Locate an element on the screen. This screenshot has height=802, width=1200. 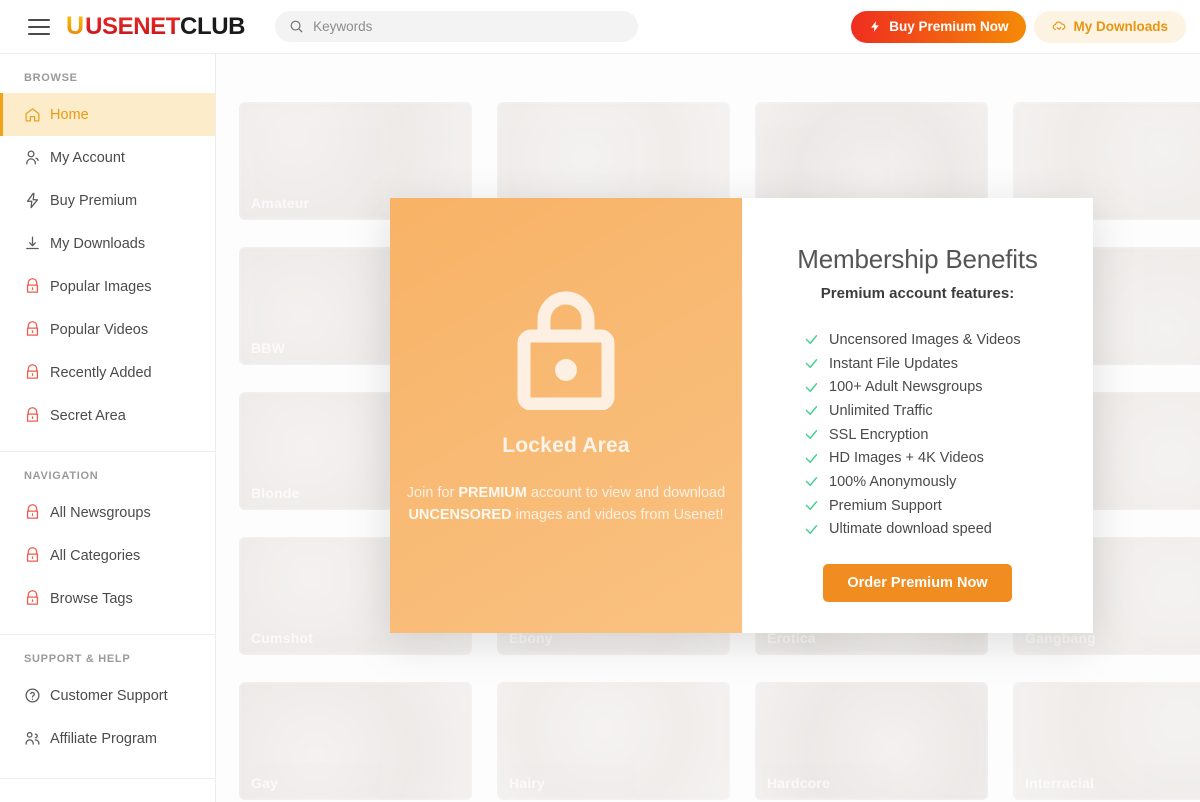
feature-label: 100% Anonymously is located at coordinates (893, 481).